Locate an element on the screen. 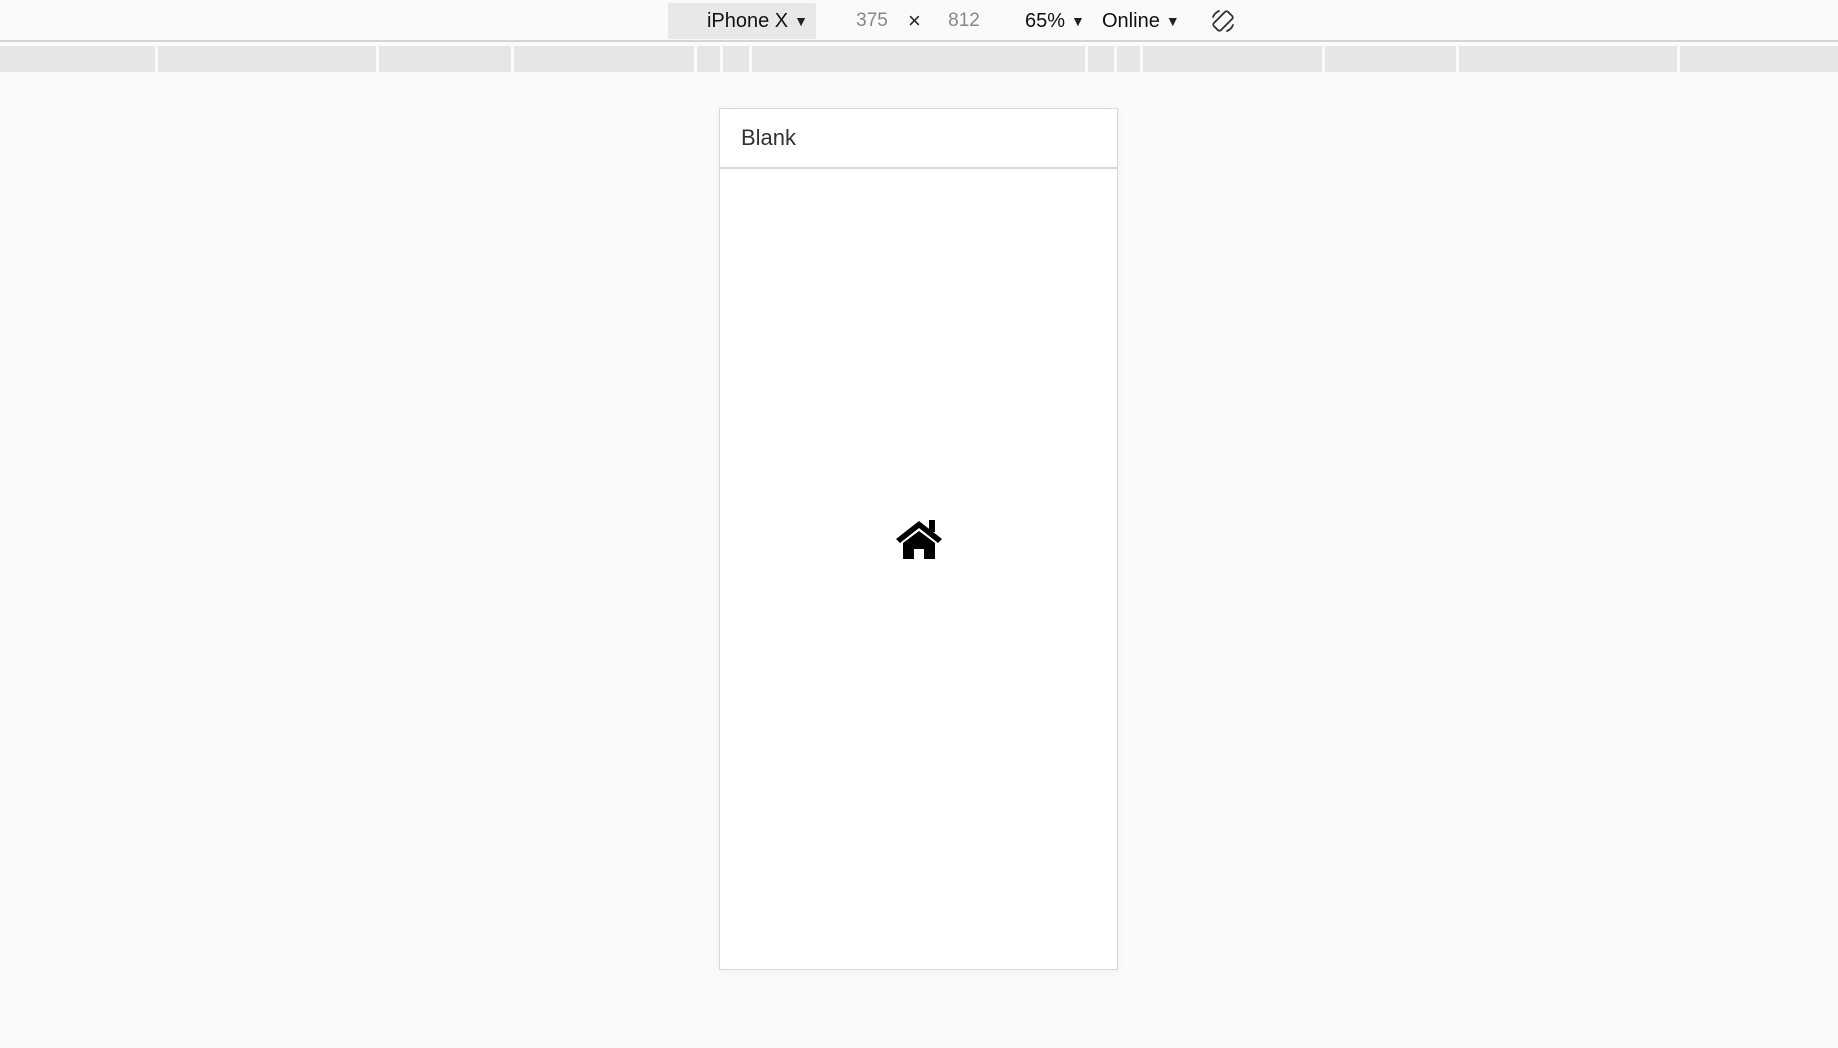  home-icon is located at coordinates (919, 539).